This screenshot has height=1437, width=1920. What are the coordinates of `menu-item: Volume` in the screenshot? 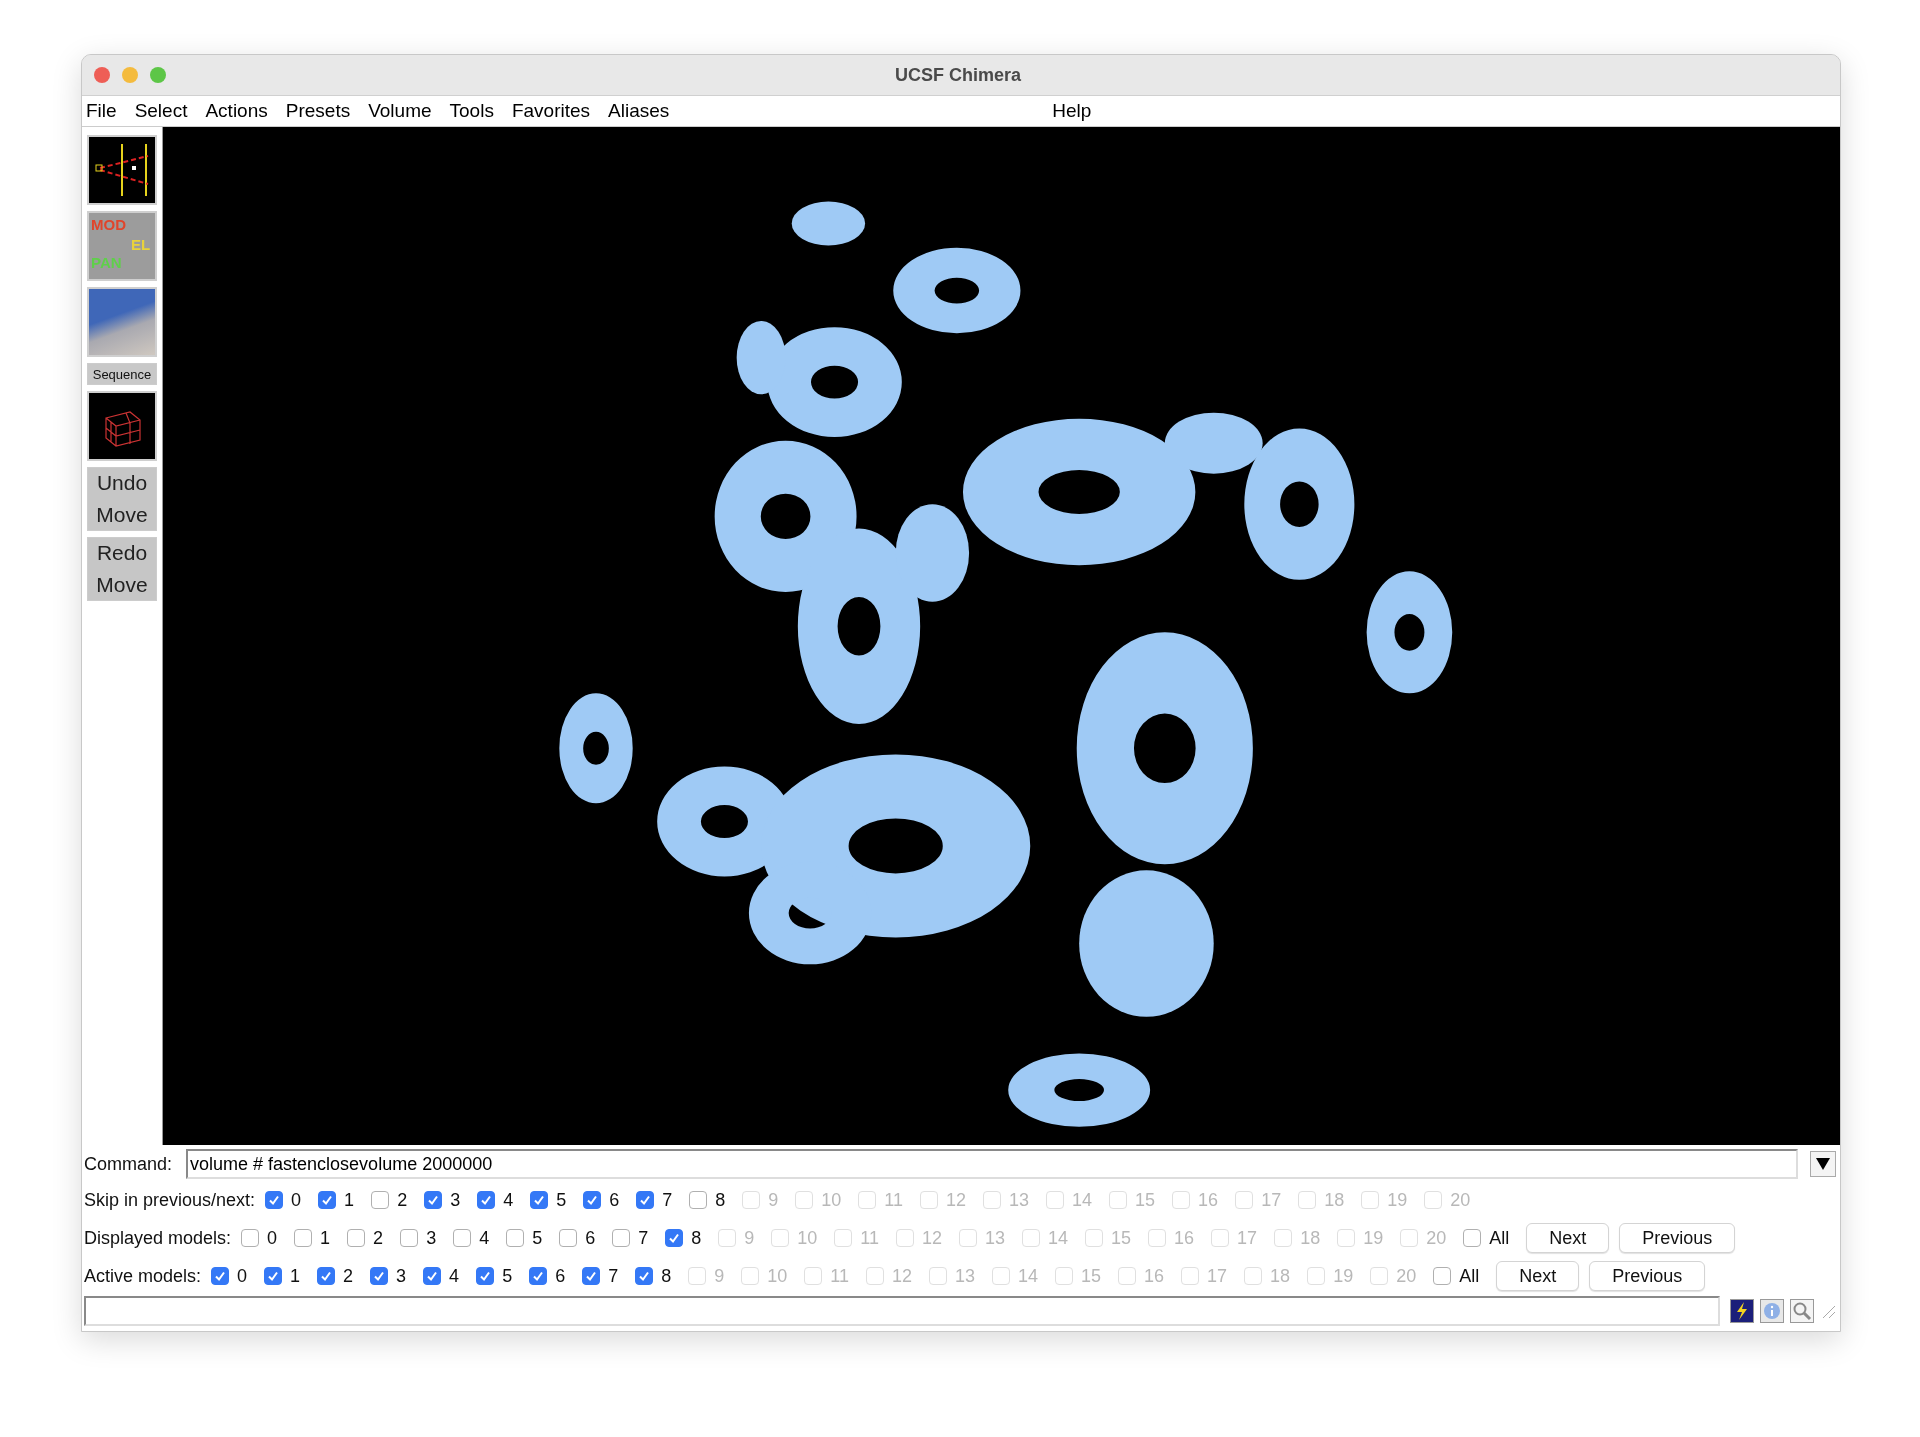 It's located at (403, 111).